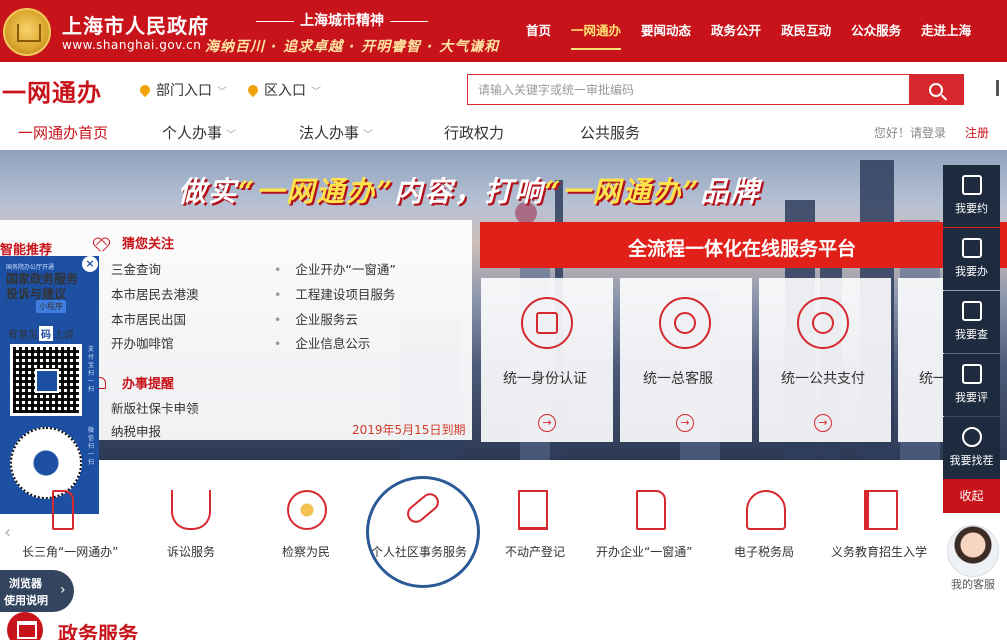  What do you see at coordinates (766, 510) in the screenshot?
I see `tax-bureau-icon` at bounding box center [766, 510].